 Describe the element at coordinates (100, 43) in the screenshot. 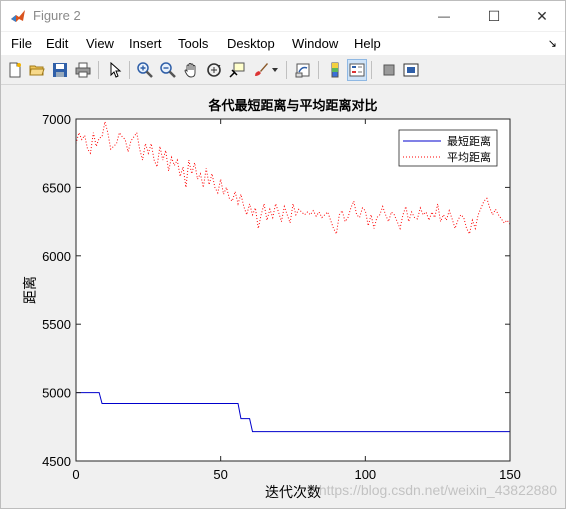

I see `menu-view: View` at that location.